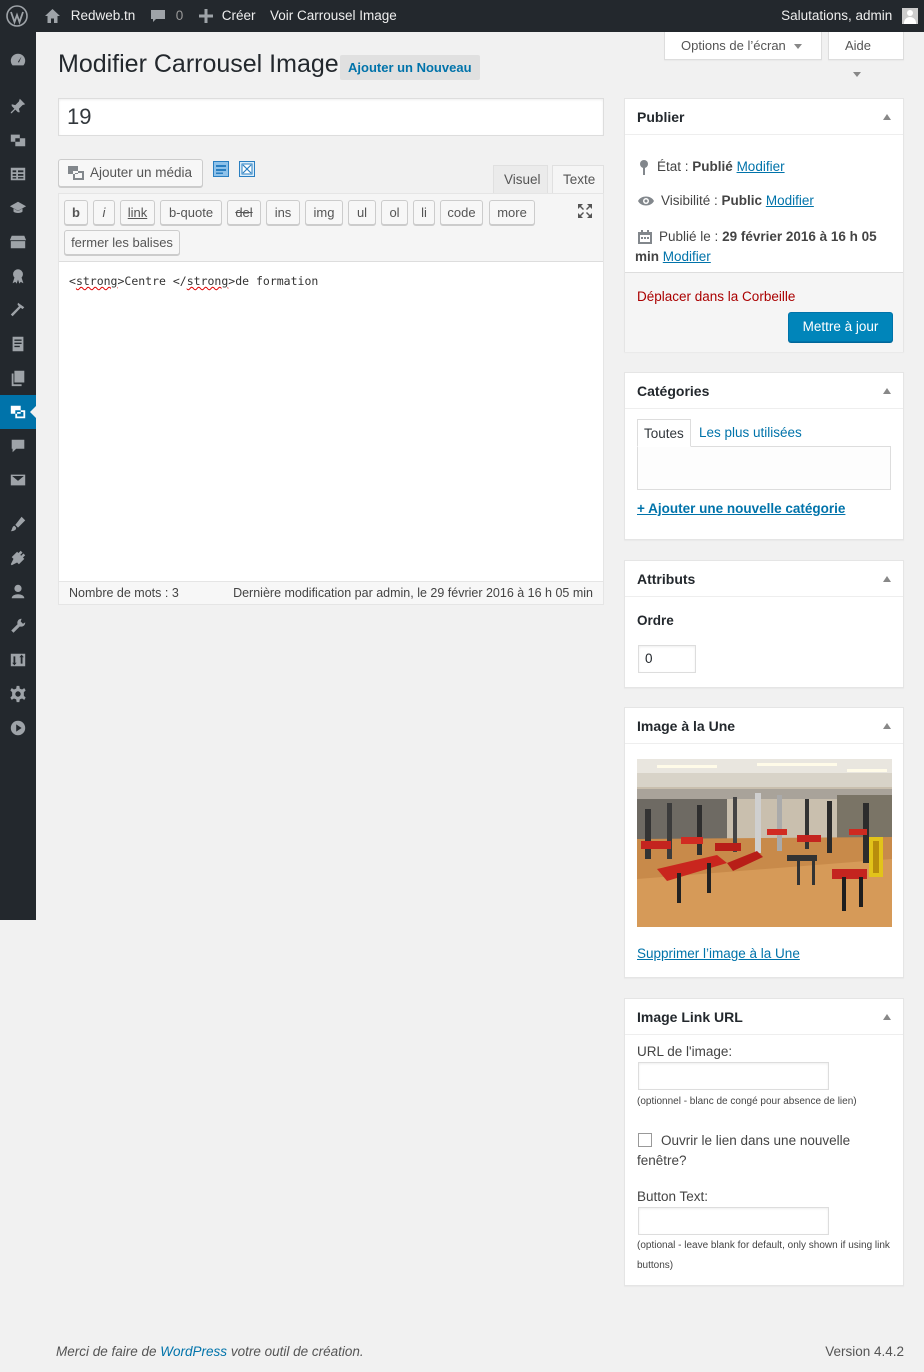  Describe the element at coordinates (764, 624) in the screenshot. I see `attributes-box: Attributs Ordre 0` at that location.